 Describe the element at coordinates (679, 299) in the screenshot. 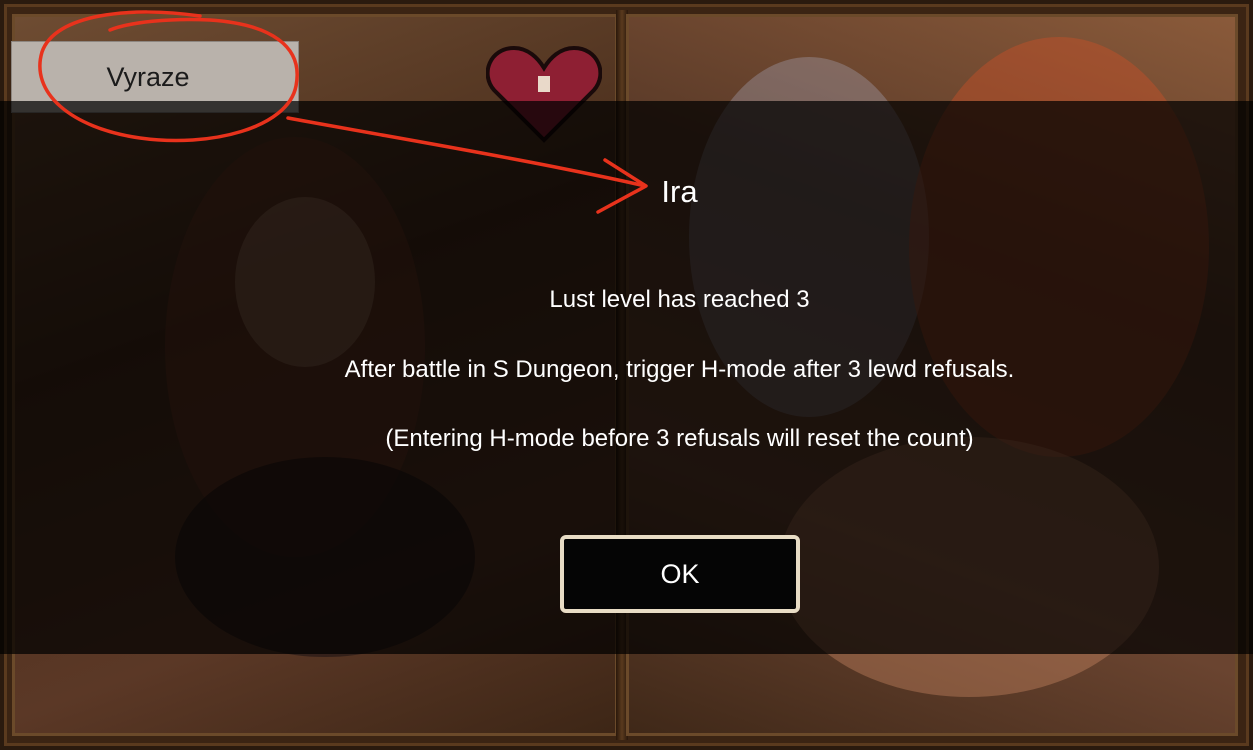

I see `dialog-line-1: Lust level has reached 3` at that location.